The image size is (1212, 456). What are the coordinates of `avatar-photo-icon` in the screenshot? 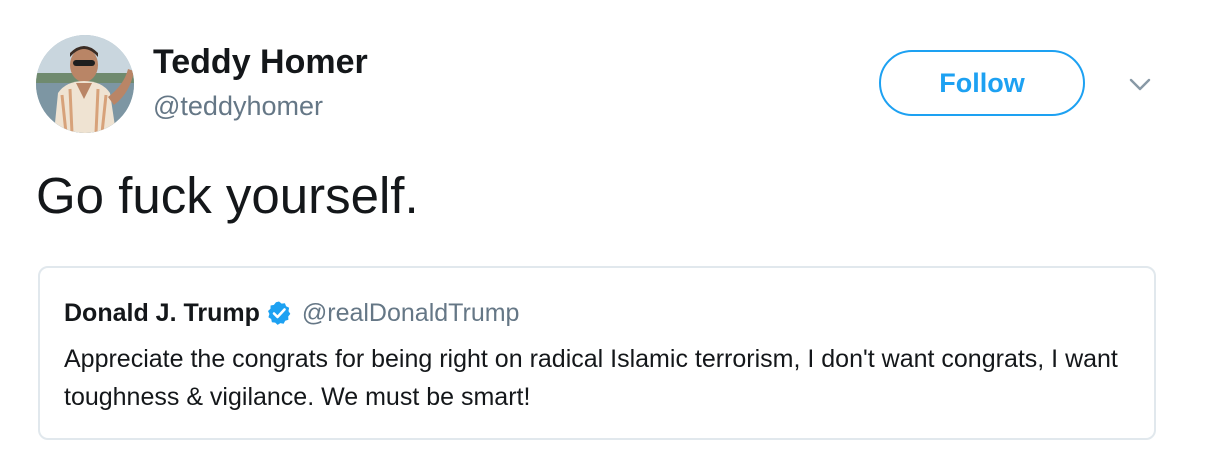 It's located at (85, 84).